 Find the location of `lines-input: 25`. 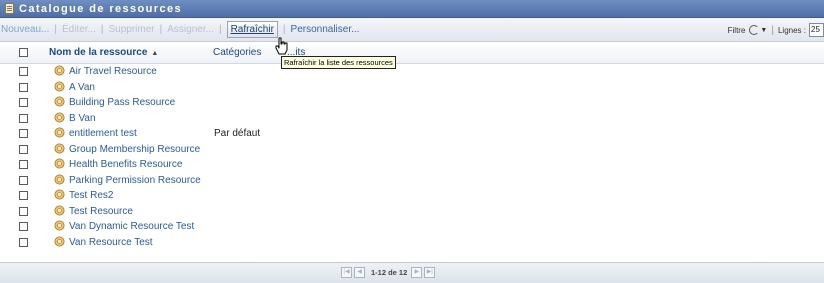

lines-input: 25 is located at coordinates (816, 30).